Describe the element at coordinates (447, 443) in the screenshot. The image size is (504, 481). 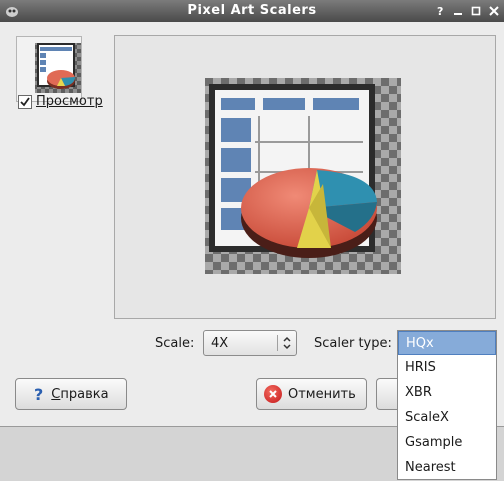
I see `dropdown-option: Gsample` at that location.